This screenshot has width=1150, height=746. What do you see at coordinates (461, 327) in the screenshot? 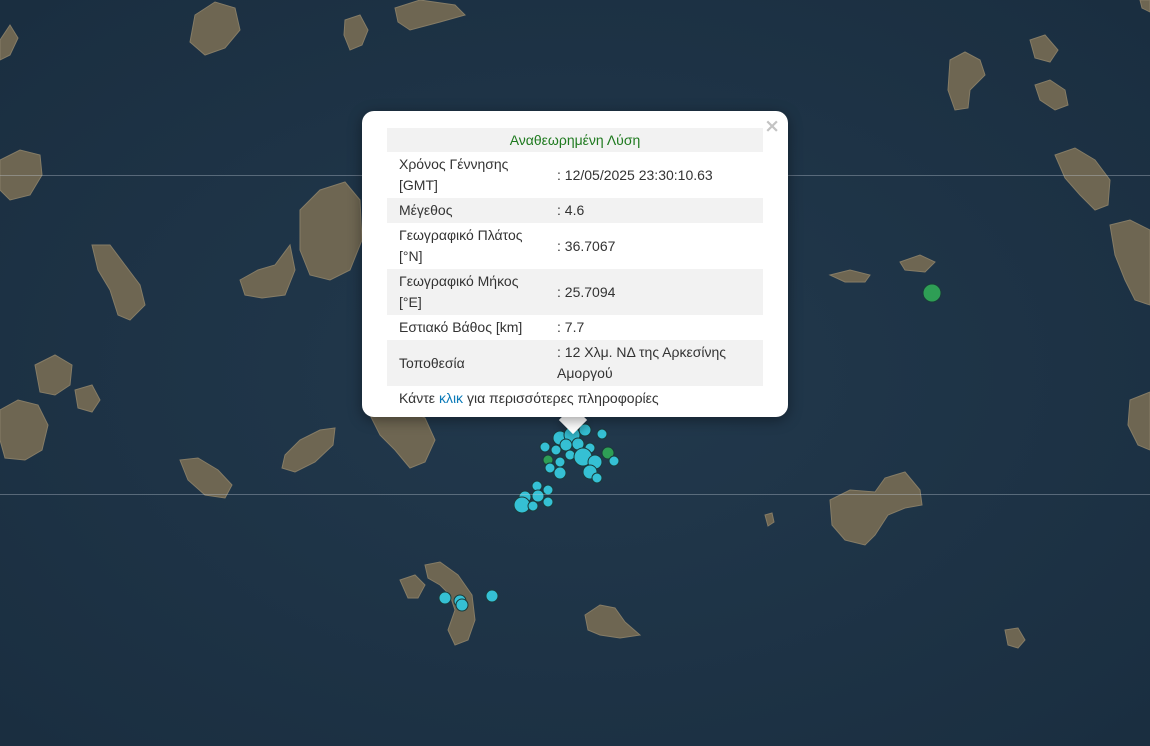
I see `detail-label: Εστιακό Βάθος [km]` at bounding box center [461, 327].